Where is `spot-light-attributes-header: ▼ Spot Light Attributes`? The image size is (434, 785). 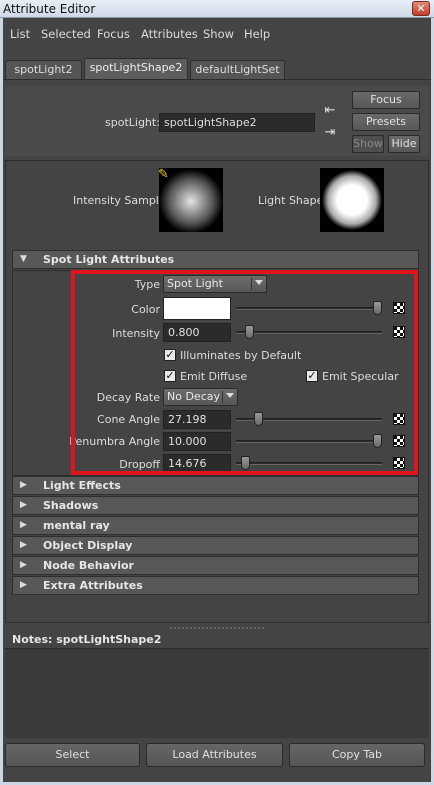 spot-light-attributes-header: ▼ Spot Light Attributes is located at coordinates (215, 259).